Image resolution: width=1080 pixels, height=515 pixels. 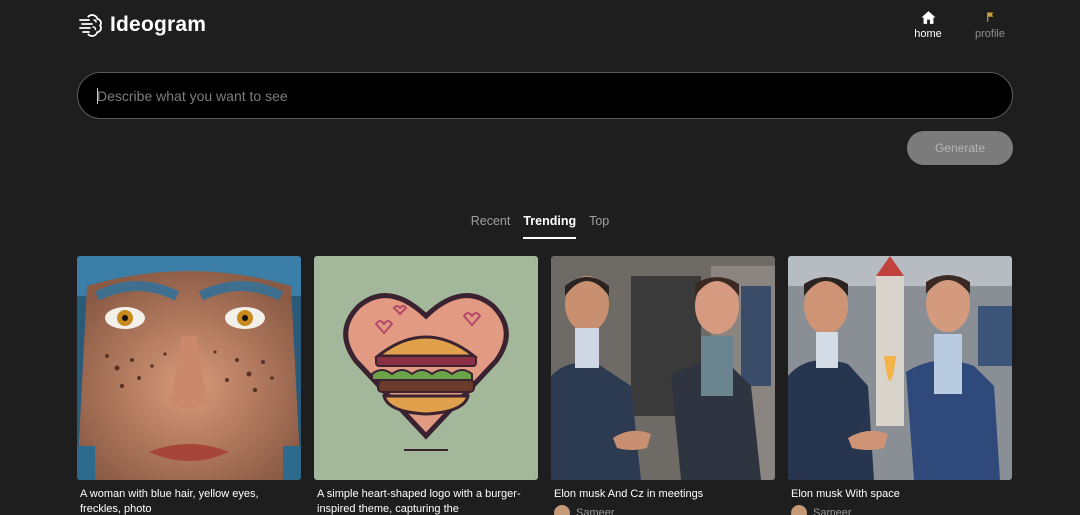 I want to click on prompt-search-bar, so click(x=545, y=95).